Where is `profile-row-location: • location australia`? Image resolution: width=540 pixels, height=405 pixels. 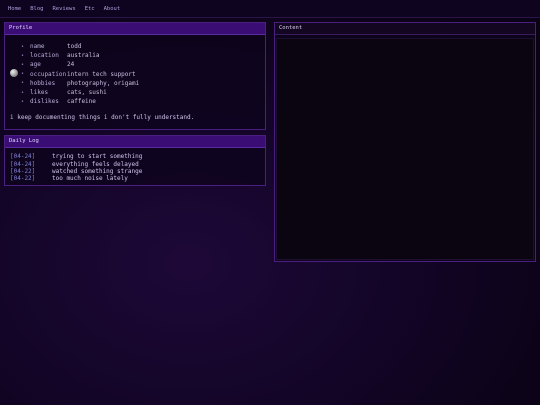
profile-row-location: • location australia is located at coordinates (80, 55).